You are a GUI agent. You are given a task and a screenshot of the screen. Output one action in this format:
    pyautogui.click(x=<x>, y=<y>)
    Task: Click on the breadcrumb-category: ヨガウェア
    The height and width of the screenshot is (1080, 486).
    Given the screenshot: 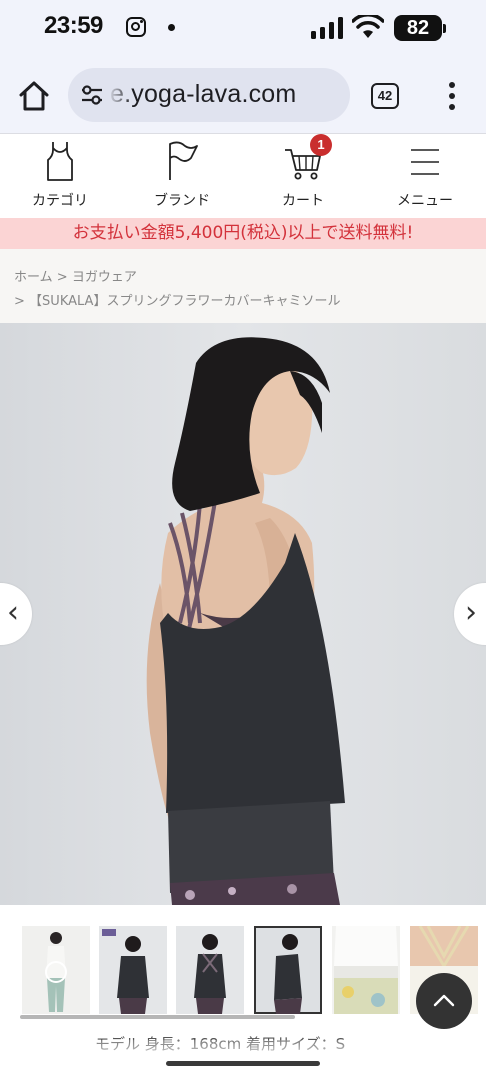 What is the action you would take?
    pyautogui.click(x=104, y=277)
    